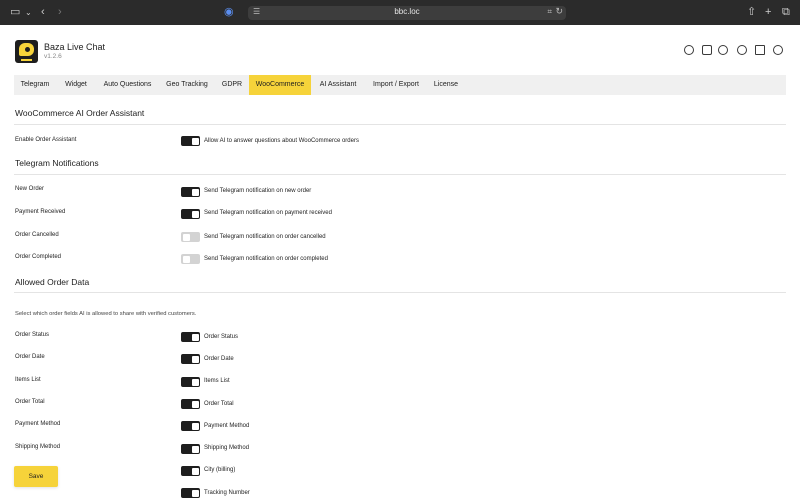 The width and height of the screenshot is (800, 500). What do you see at coordinates (190, 426) in the screenshot?
I see `toggle-payment-method` at bounding box center [190, 426].